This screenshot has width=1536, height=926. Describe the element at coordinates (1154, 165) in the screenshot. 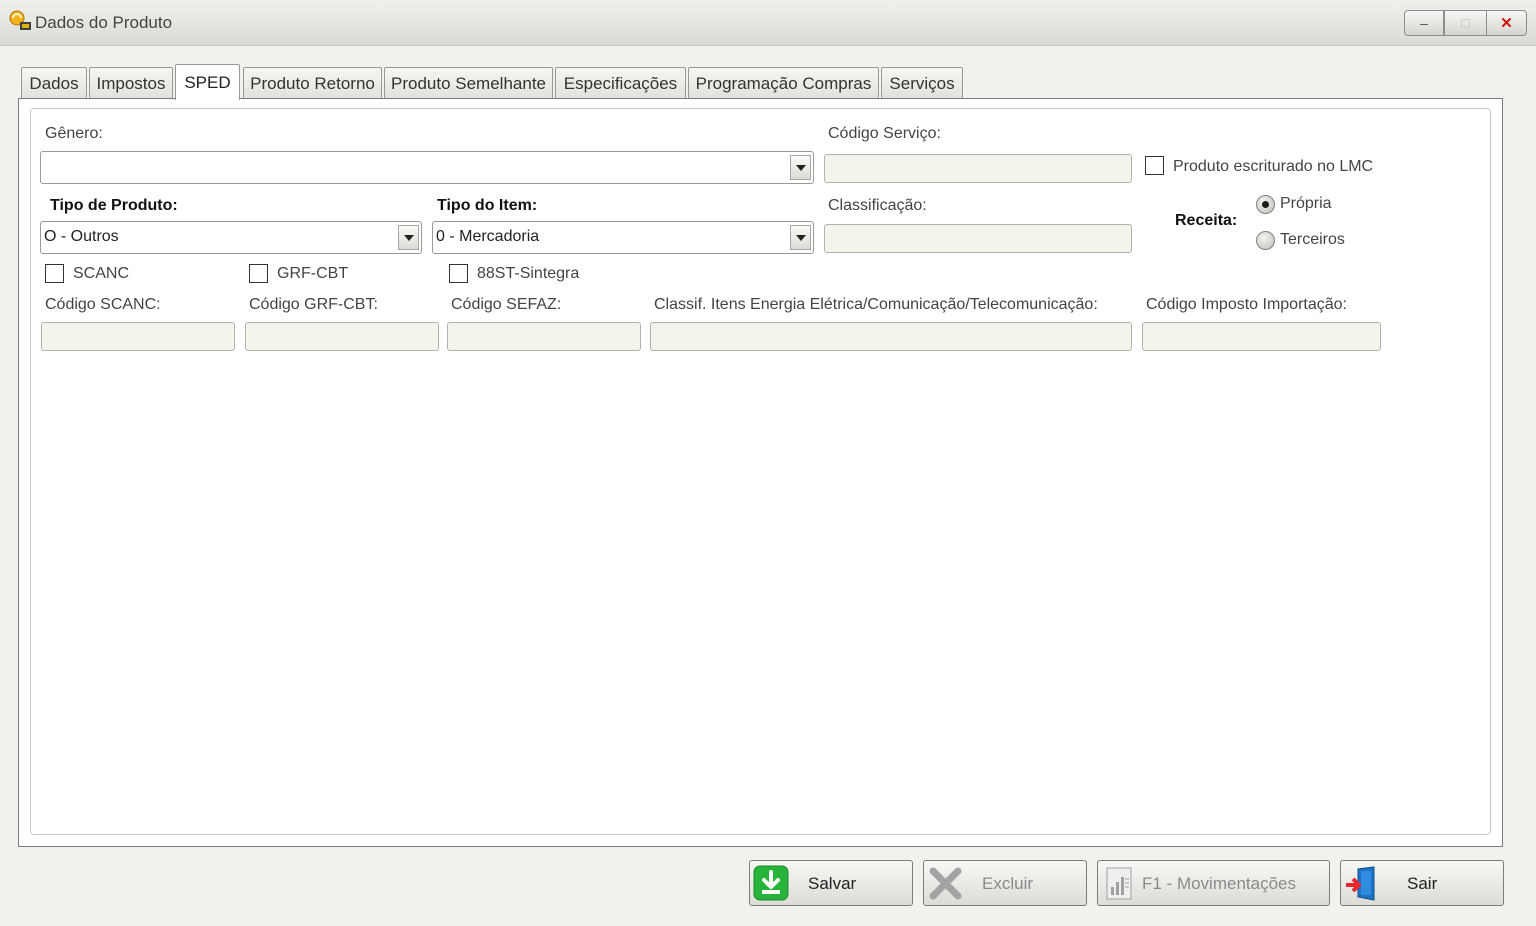

I see `produto-lmc-checkbox` at that location.